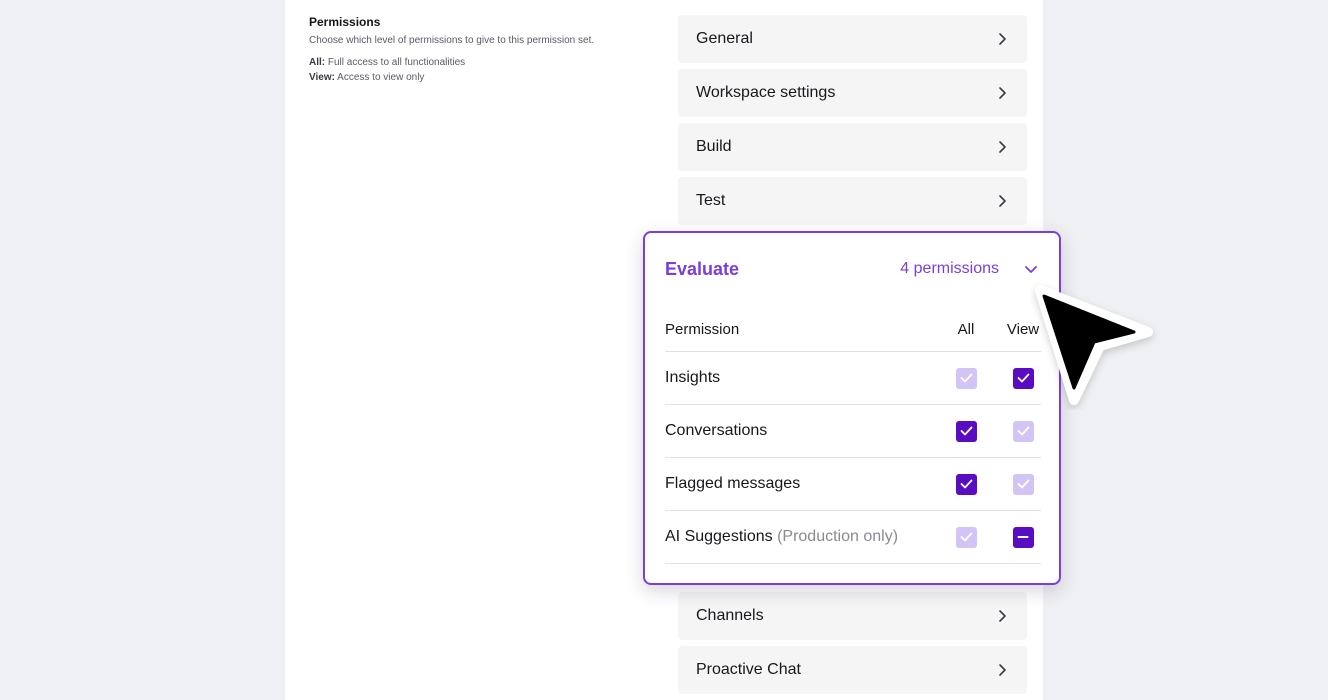  Describe the element at coordinates (345, 22) in the screenshot. I see `permissions-title: Permissions` at that location.